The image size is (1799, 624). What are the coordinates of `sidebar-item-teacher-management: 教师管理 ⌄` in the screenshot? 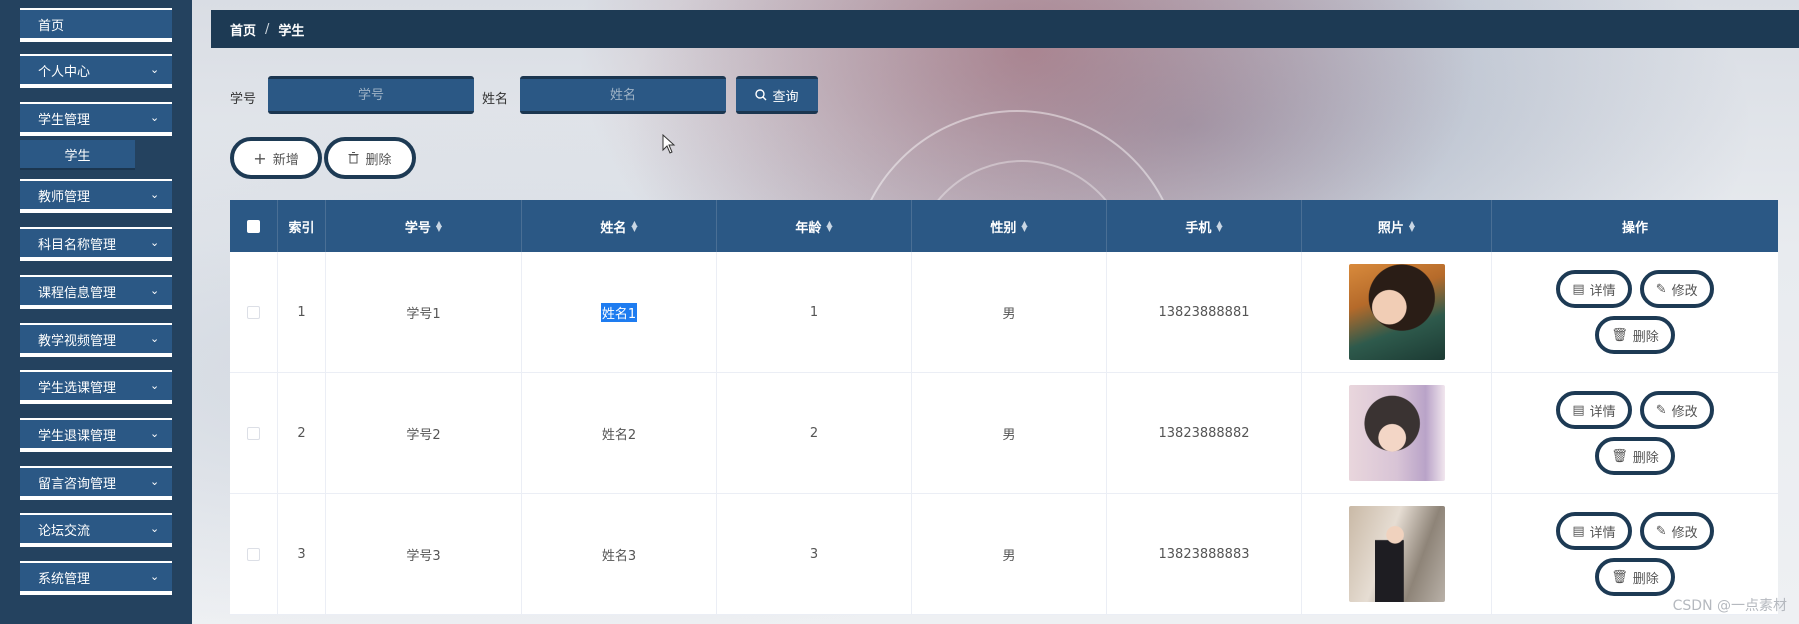 It's located at (96, 196).